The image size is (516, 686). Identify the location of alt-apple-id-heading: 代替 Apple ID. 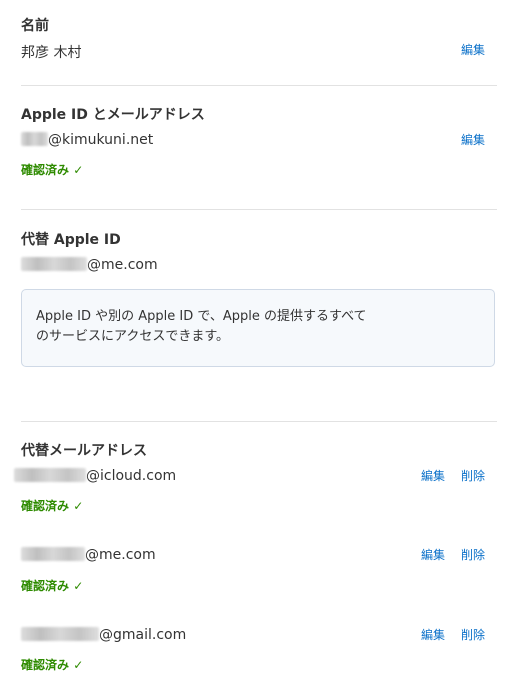
(71, 240).